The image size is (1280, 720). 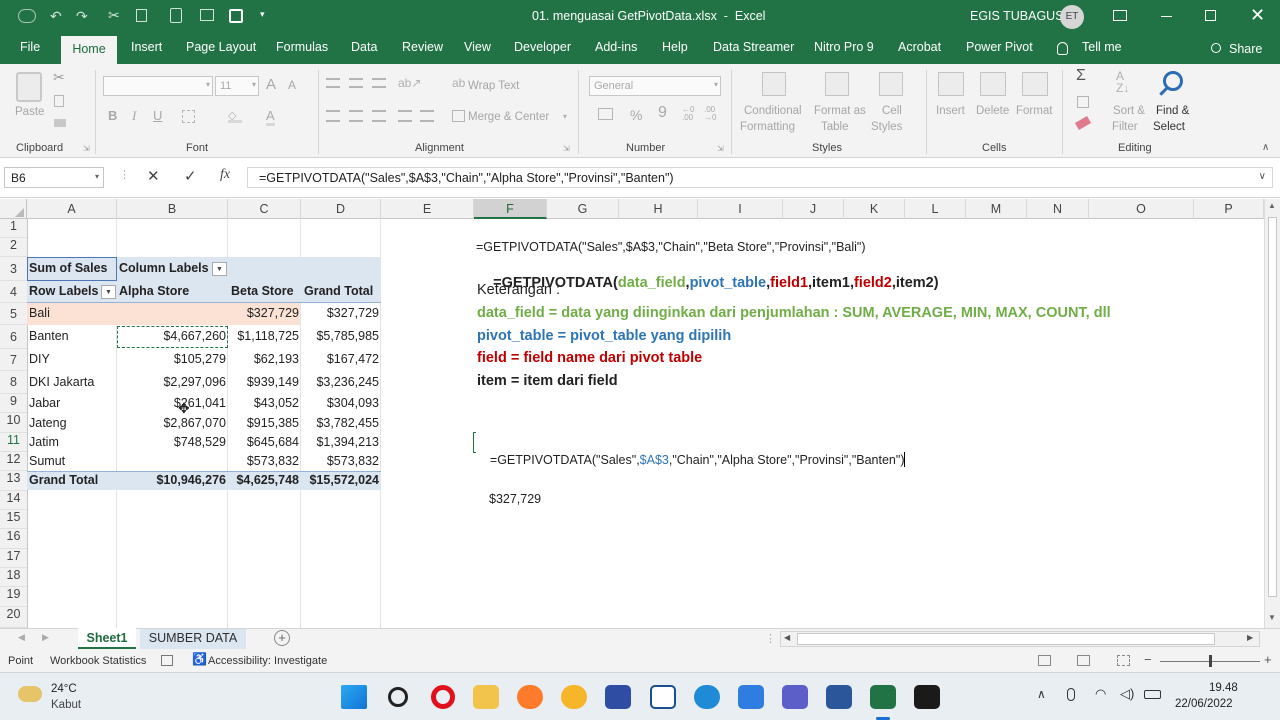 I want to click on table-cell: $2,867,070, so click(x=171, y=423).